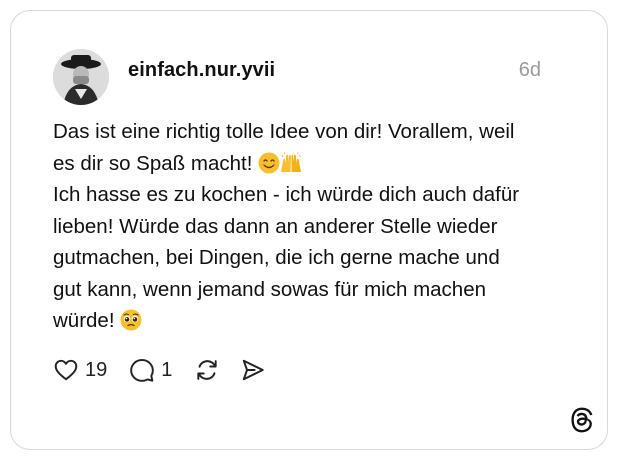 This screenshot has height=461, width=620. I want to click on smiling-face-emoji, so click(269, 162).